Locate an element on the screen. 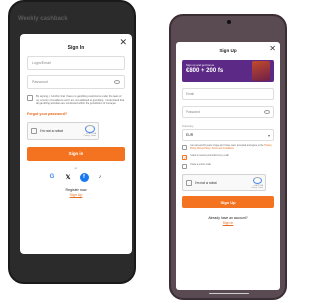 The image size is (320, 300). forgot-password-link: Forgot your password? is located at coordinates (76, 114).